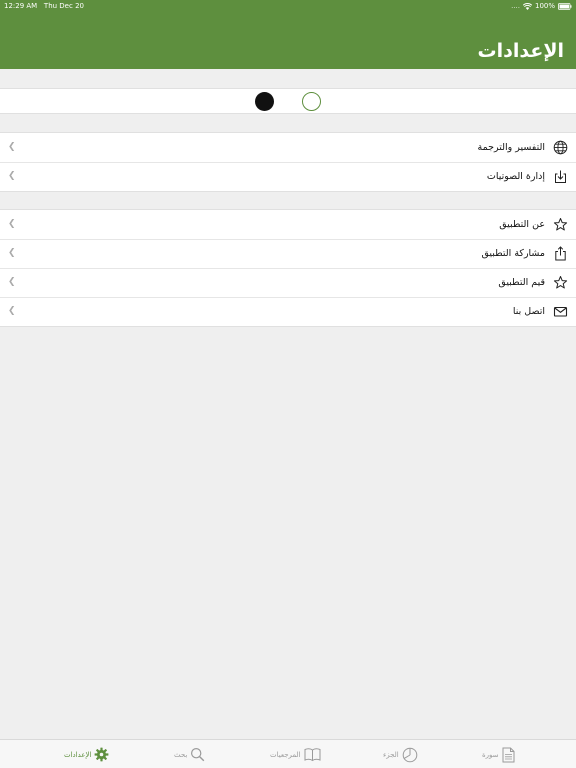 The image size is (576, 768). What do you see at coordinates (410, 755) in the screenshot?
I see `pie-icon` at bounding box center [410, 755].